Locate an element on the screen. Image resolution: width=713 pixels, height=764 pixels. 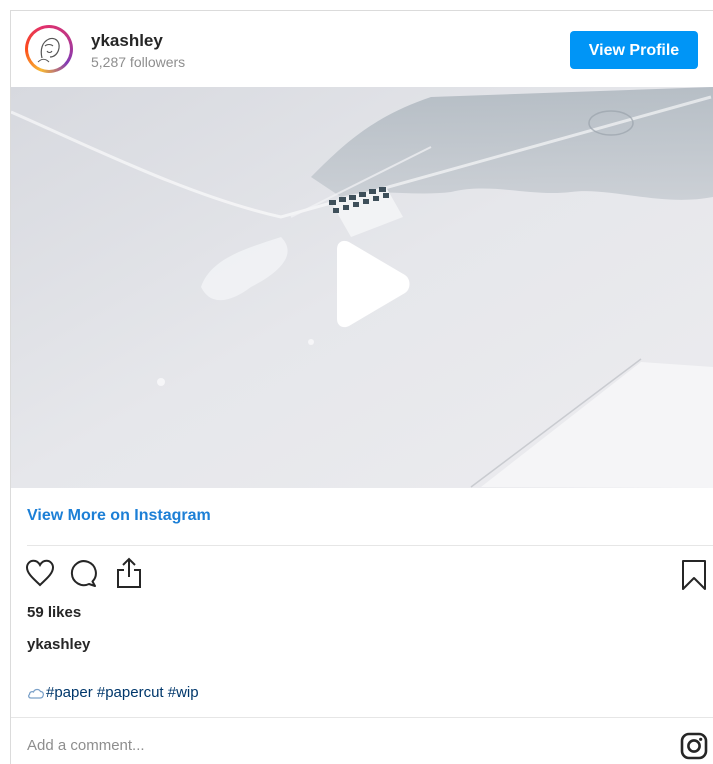
instagram-logo-icon is located at coordinates (694, 746).